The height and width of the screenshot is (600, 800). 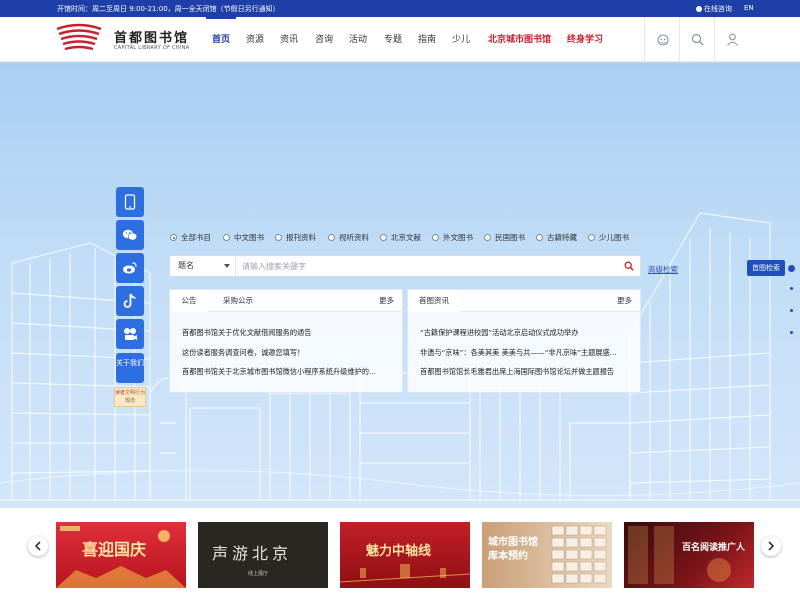 What do you see at coordinates (255, 38) in the screenshot?
I see `nav-item-resources: 资源` at bounding box center [255, 38].